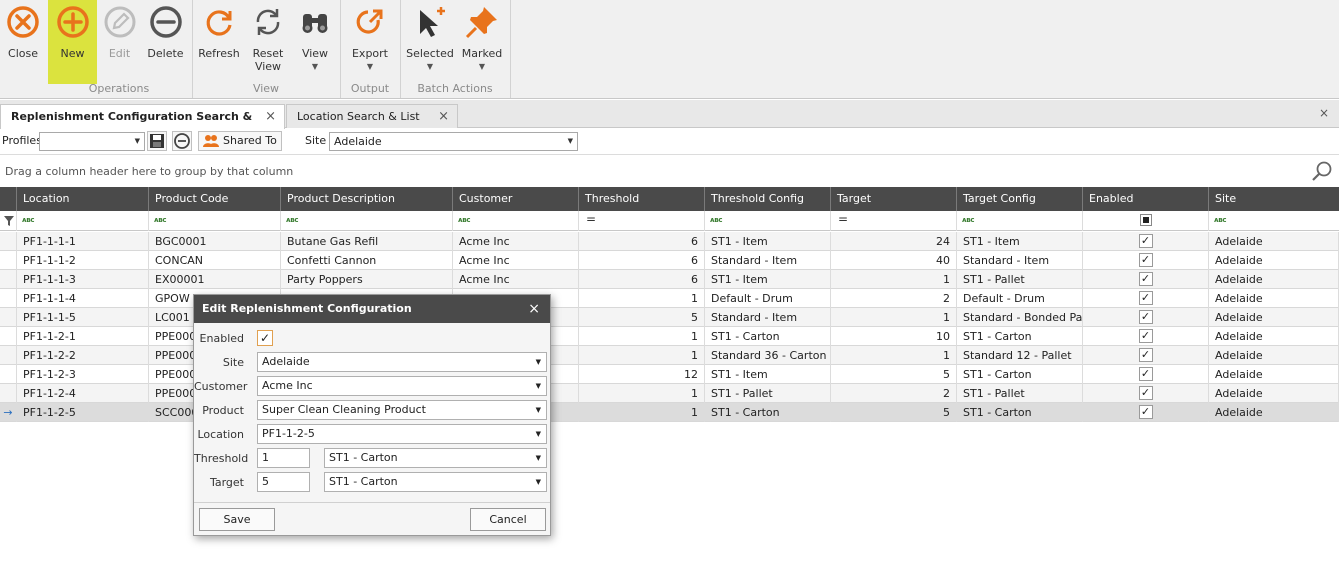 The height and width of the screenshot is (566, 1339). Describe the element at coordinates (165, 42) in the screenshot. I see `delete-button: Delete` at that location.